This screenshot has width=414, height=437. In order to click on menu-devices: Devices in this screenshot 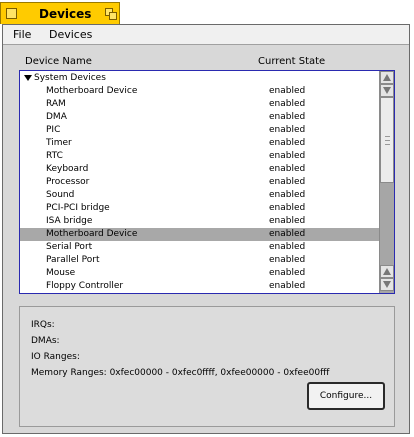, I will do `click(70, 34)`.